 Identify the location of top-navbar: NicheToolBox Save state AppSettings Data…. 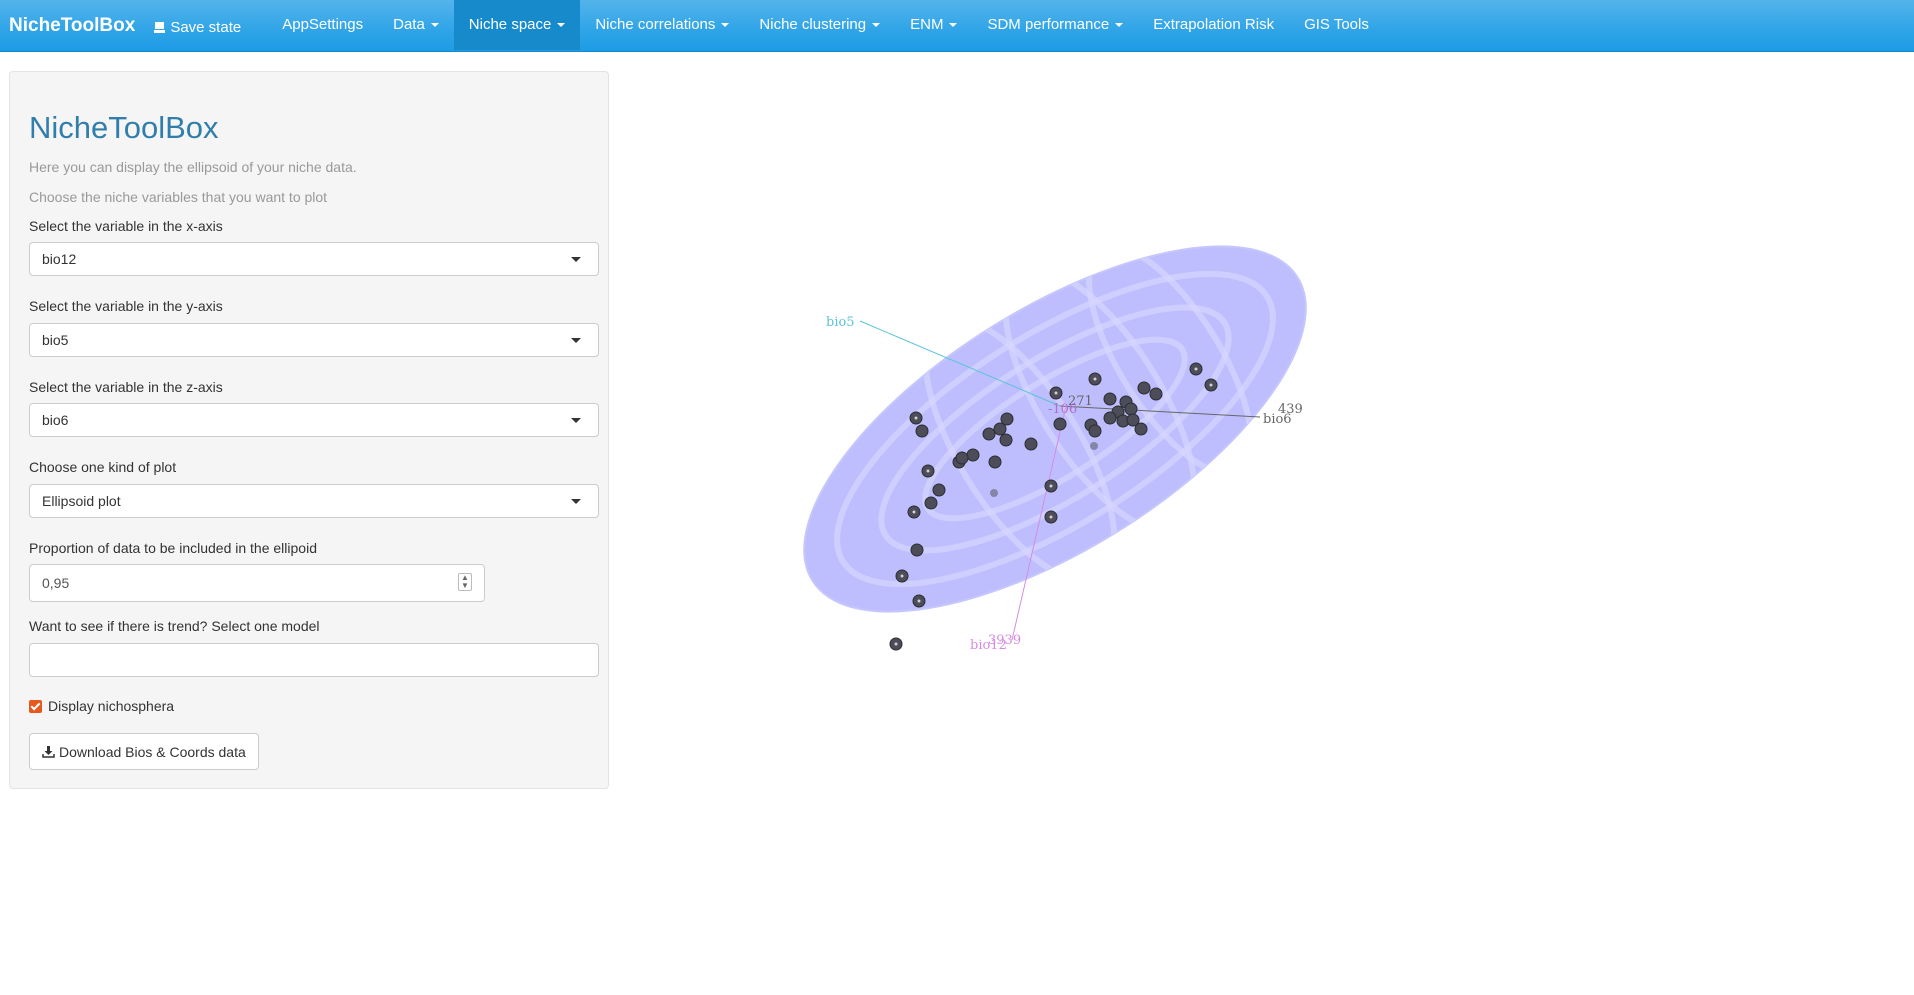
(957, 26).